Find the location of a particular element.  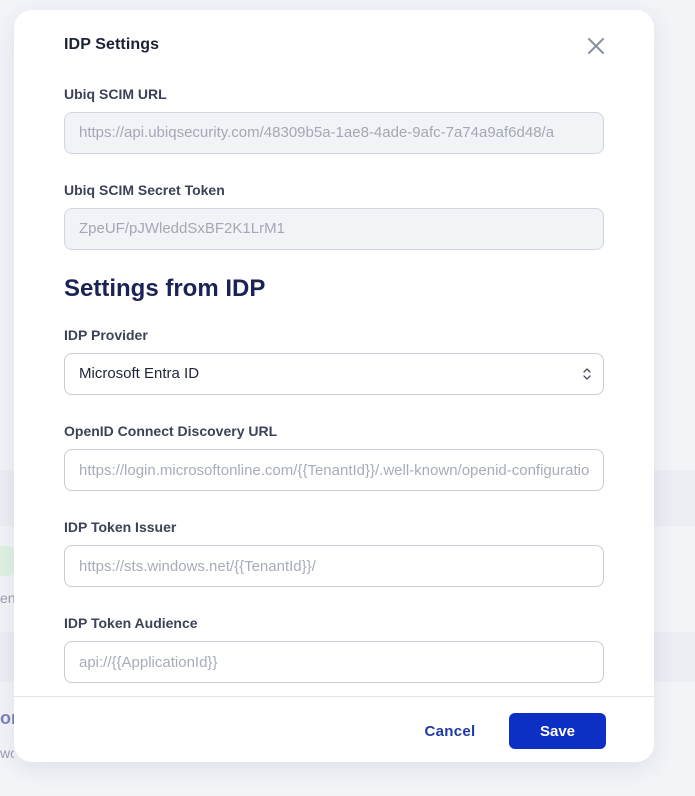

token-audience-input is located at coordinates (334, 662).